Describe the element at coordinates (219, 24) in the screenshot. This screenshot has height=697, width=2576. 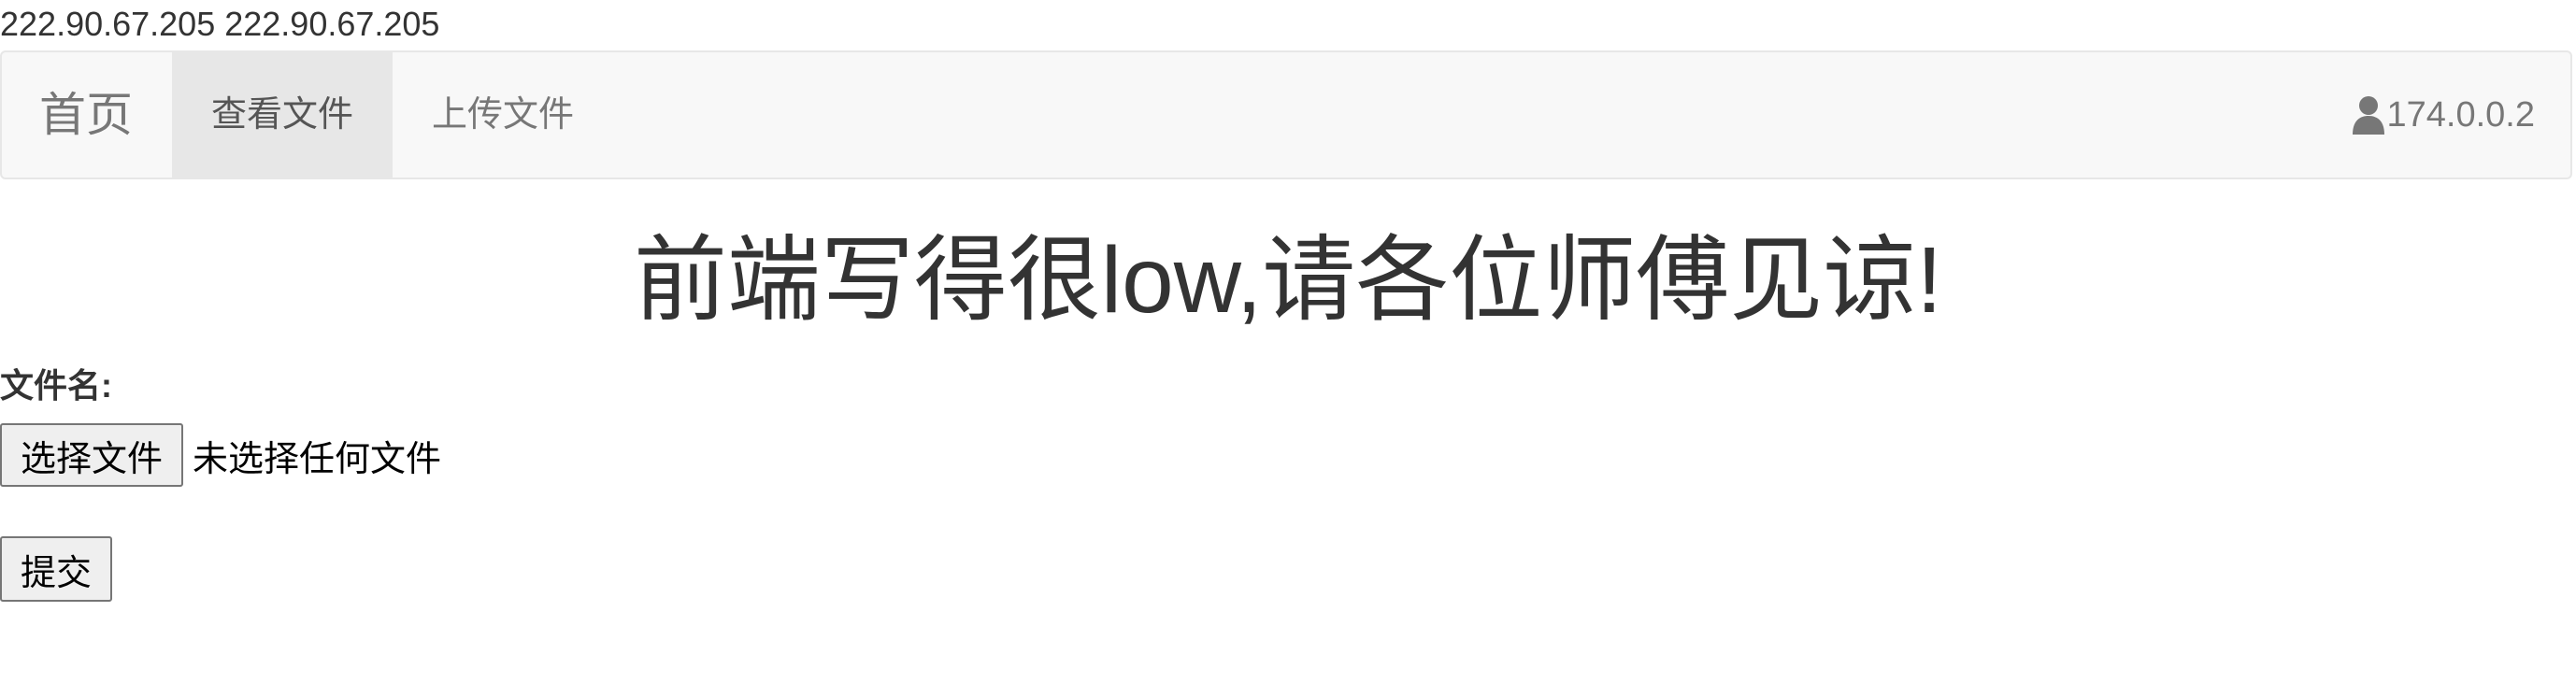
I see `client-ip-line: 222.90.67.205 222.90.67.205` at that location.